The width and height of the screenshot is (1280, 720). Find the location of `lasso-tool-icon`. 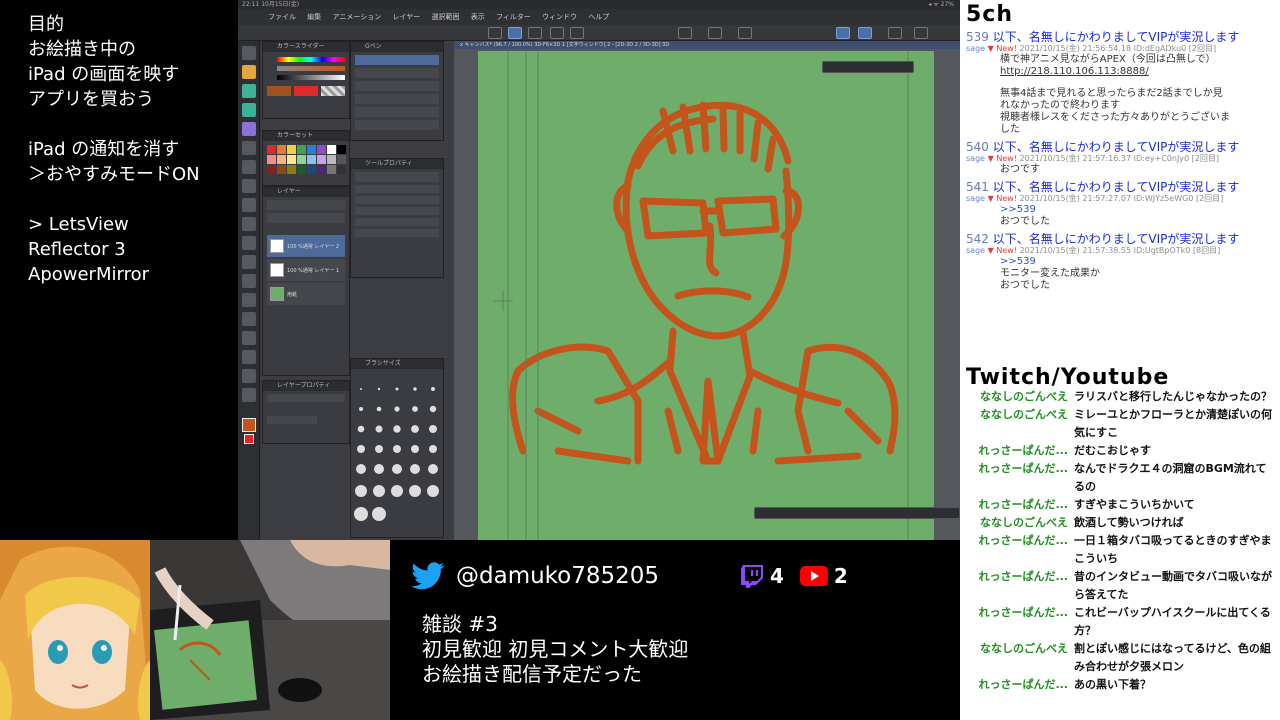

lasso-tool-icon is located at coordinates (248, 186).